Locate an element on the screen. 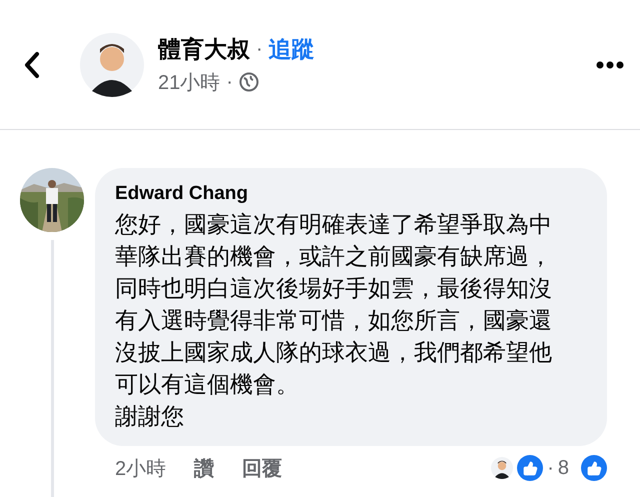 The height and width of the screenshot is (497, 640). post-time: 21小時 is located at coordinates (189, 83).